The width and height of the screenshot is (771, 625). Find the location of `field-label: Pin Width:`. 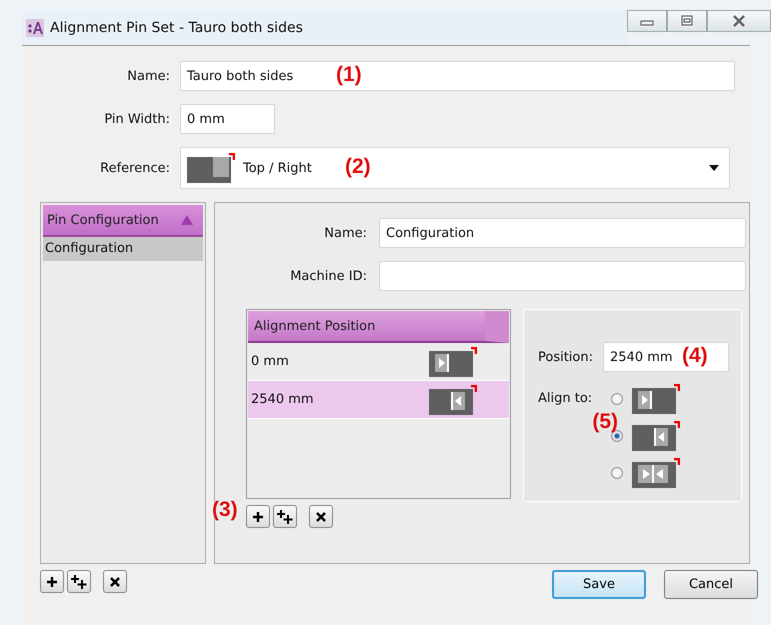

field-label: Pin Width: is located at coordinates (136, 119).